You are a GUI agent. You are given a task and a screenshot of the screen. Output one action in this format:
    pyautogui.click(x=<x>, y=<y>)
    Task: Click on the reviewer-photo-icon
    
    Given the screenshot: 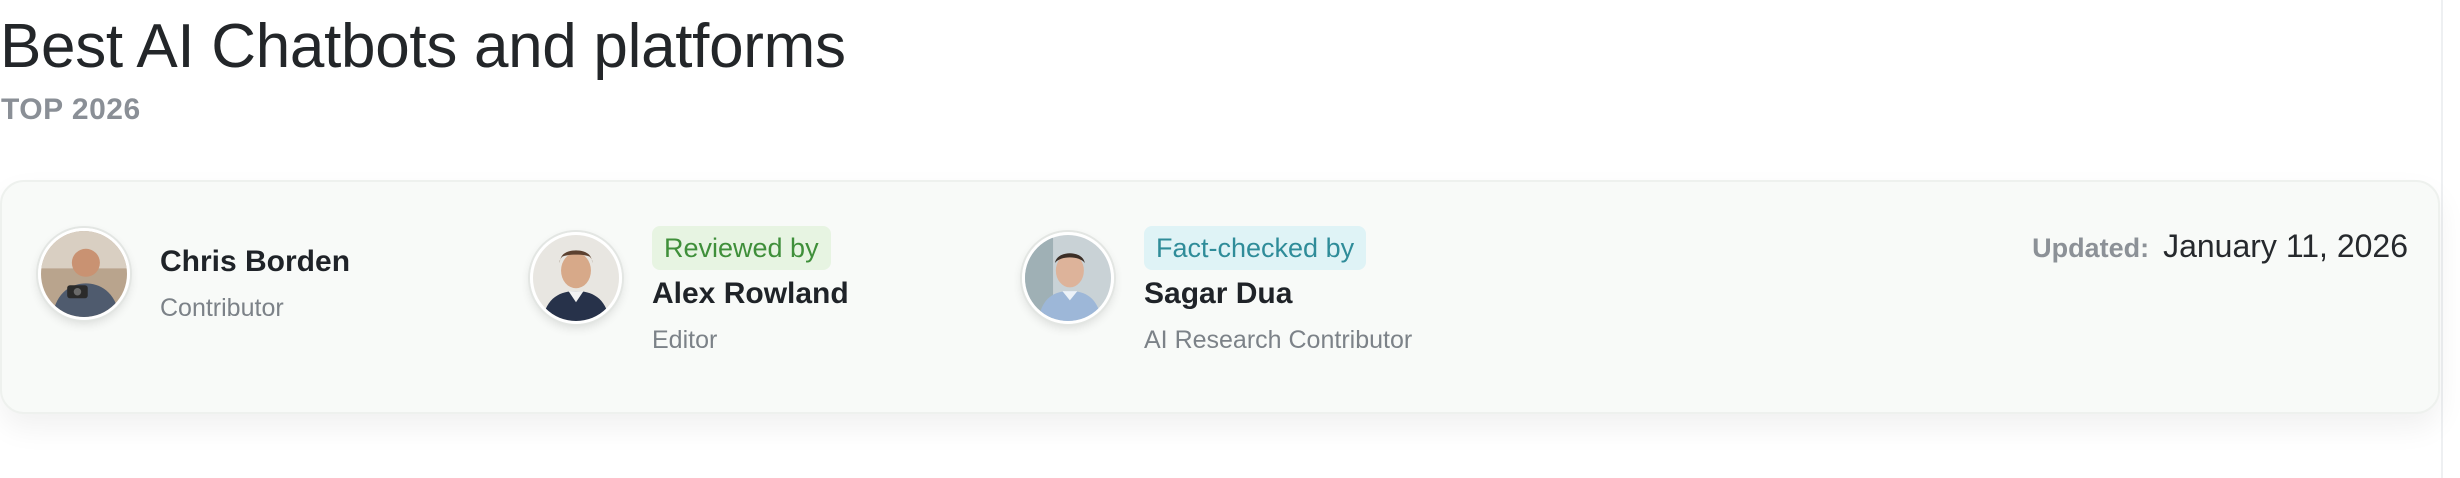 What is the action you would take?
    pyautogui.click(x=576, y=278)
    